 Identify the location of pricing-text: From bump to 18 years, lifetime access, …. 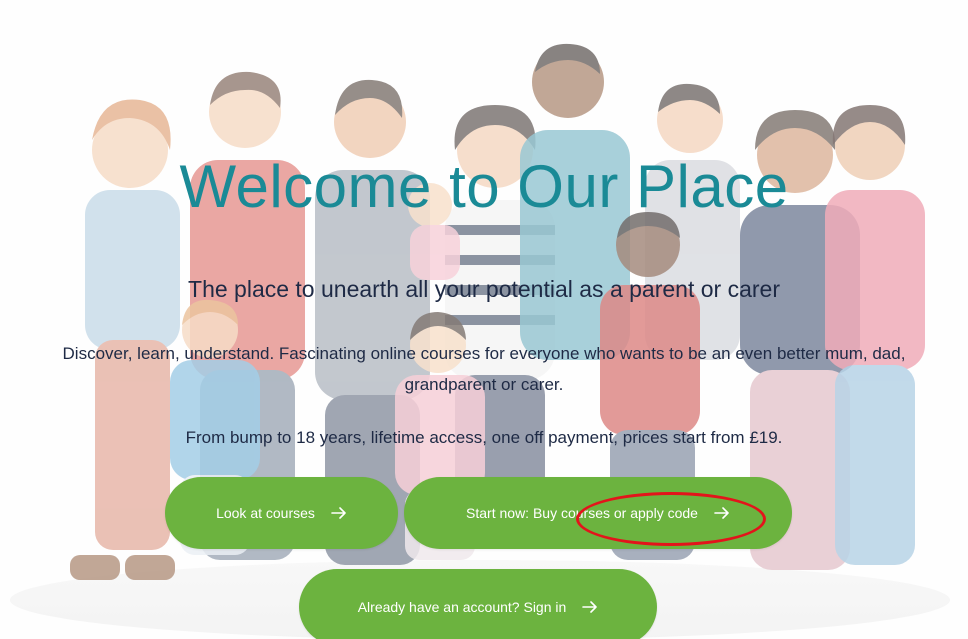
(484, 437).